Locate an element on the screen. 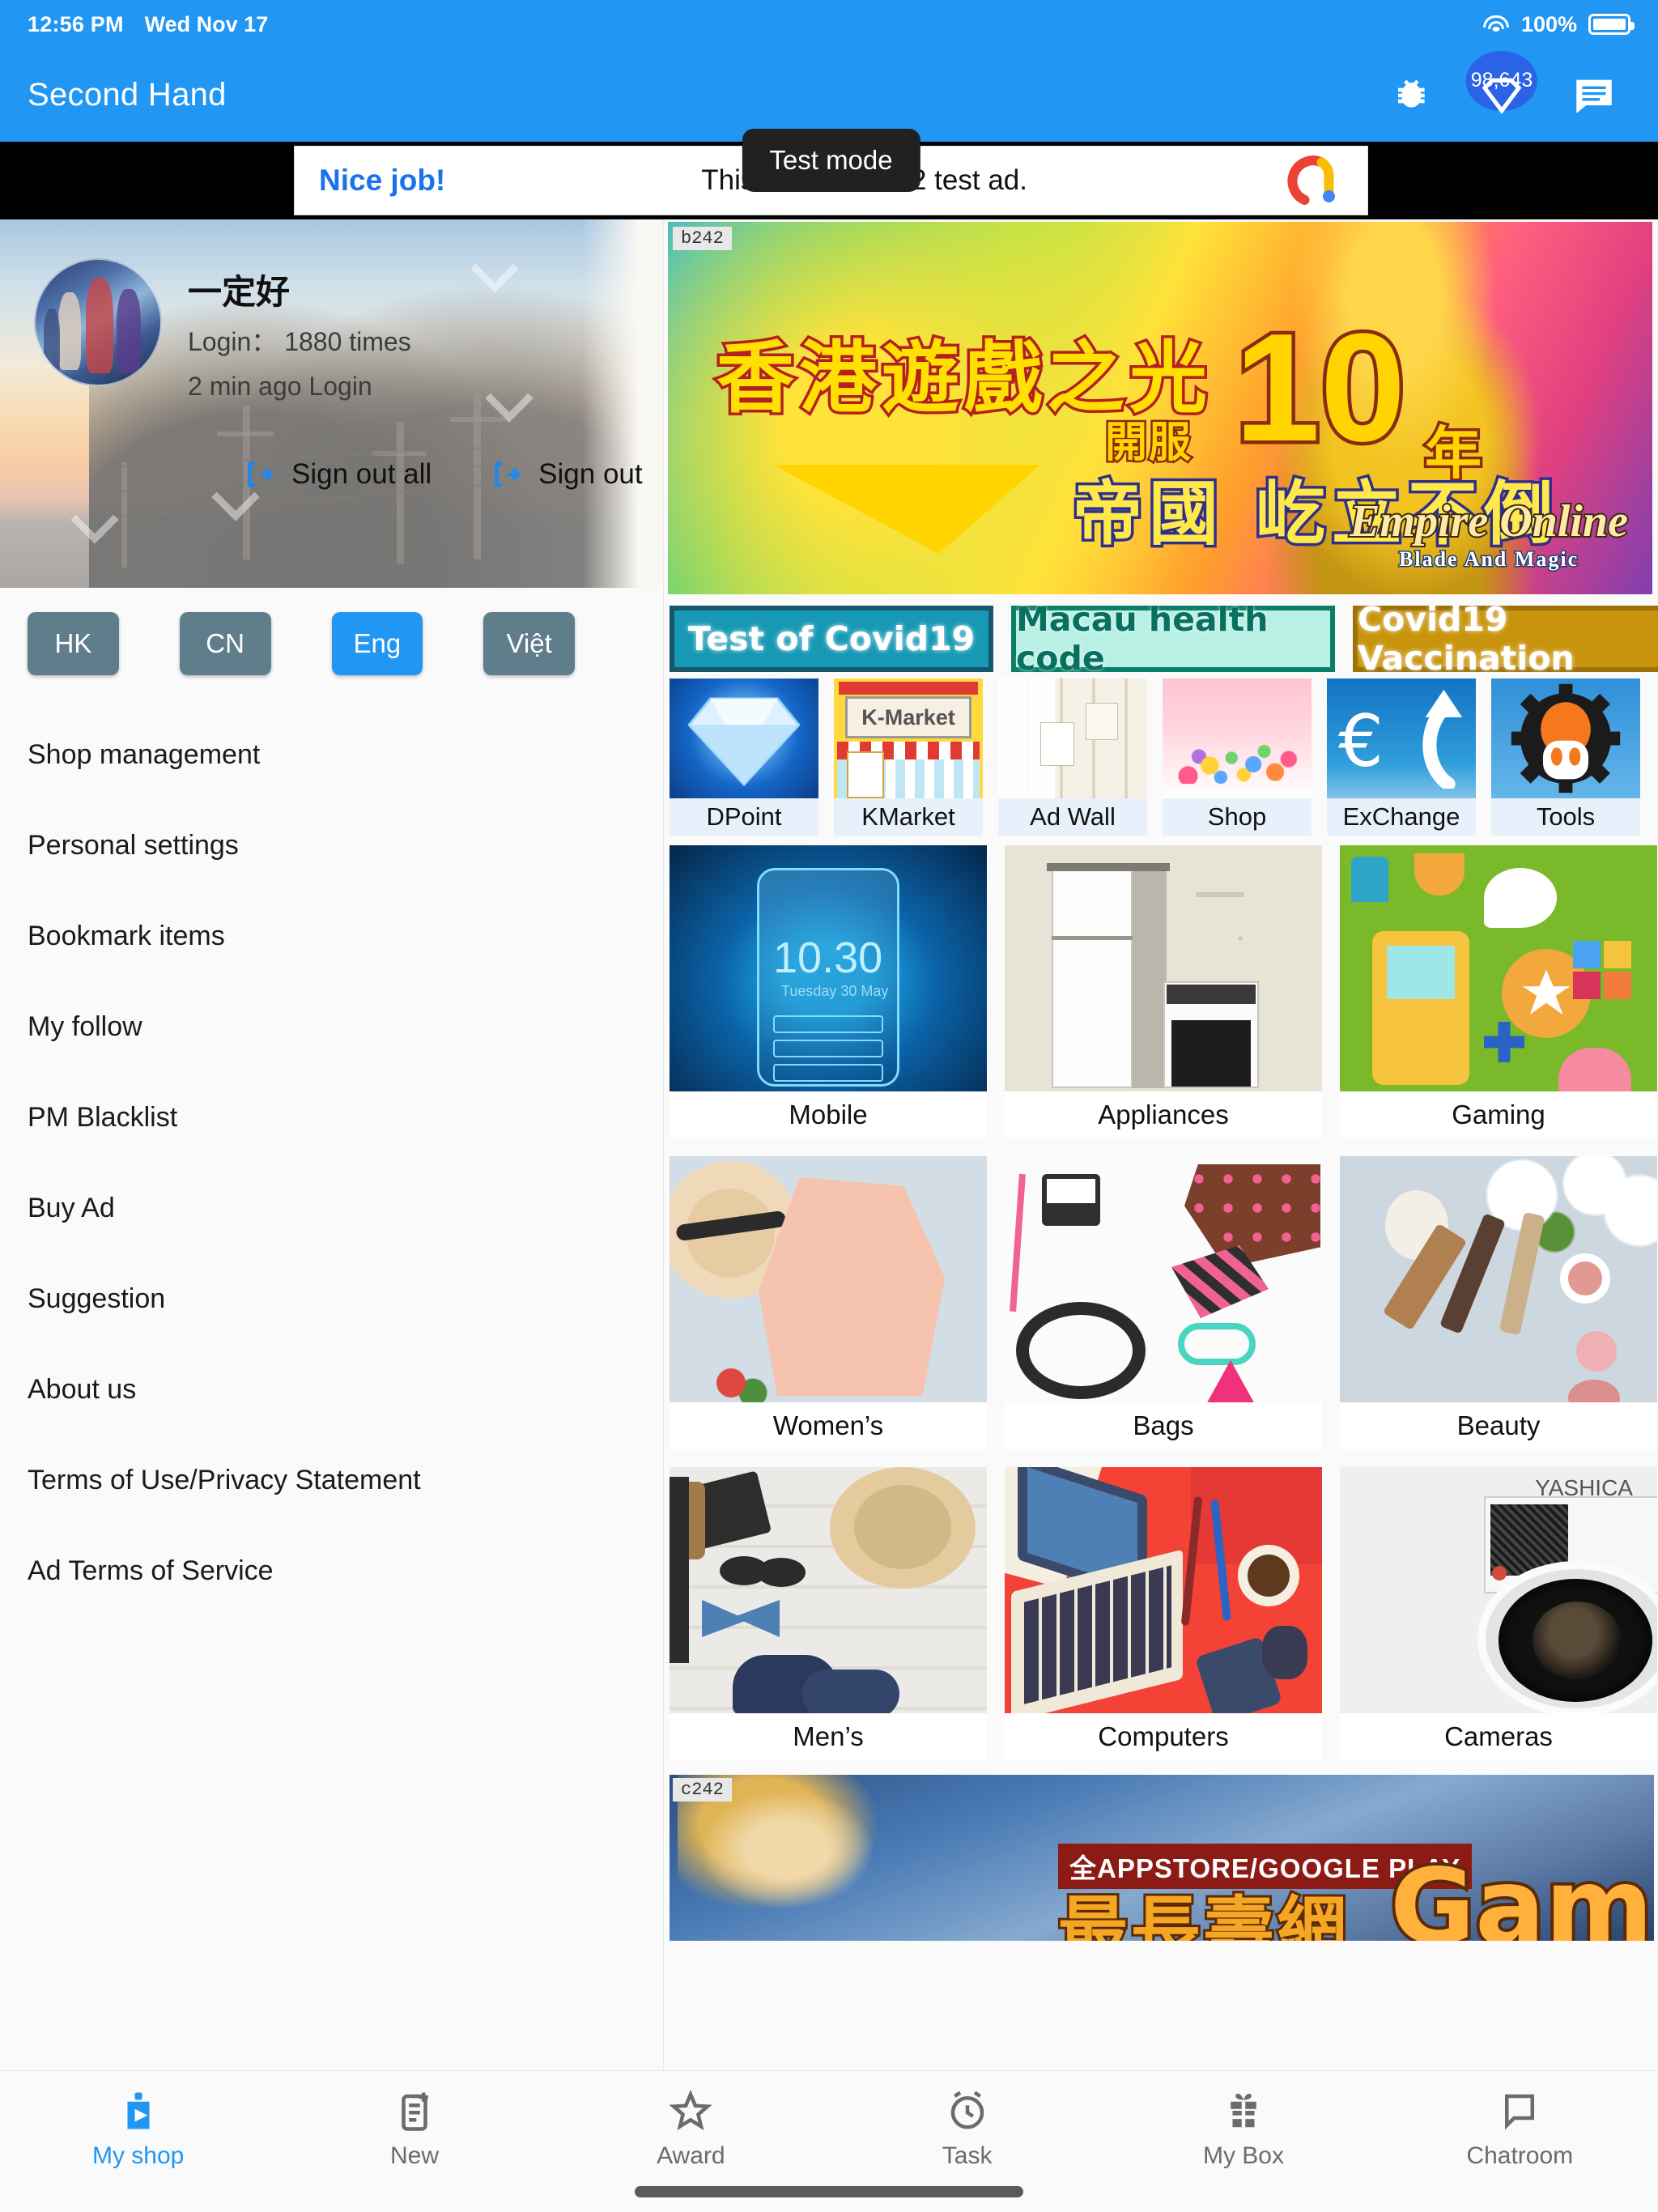 This screenshot has width=1658, height=2212. bug-icon is located at coordinates (1411, 94).